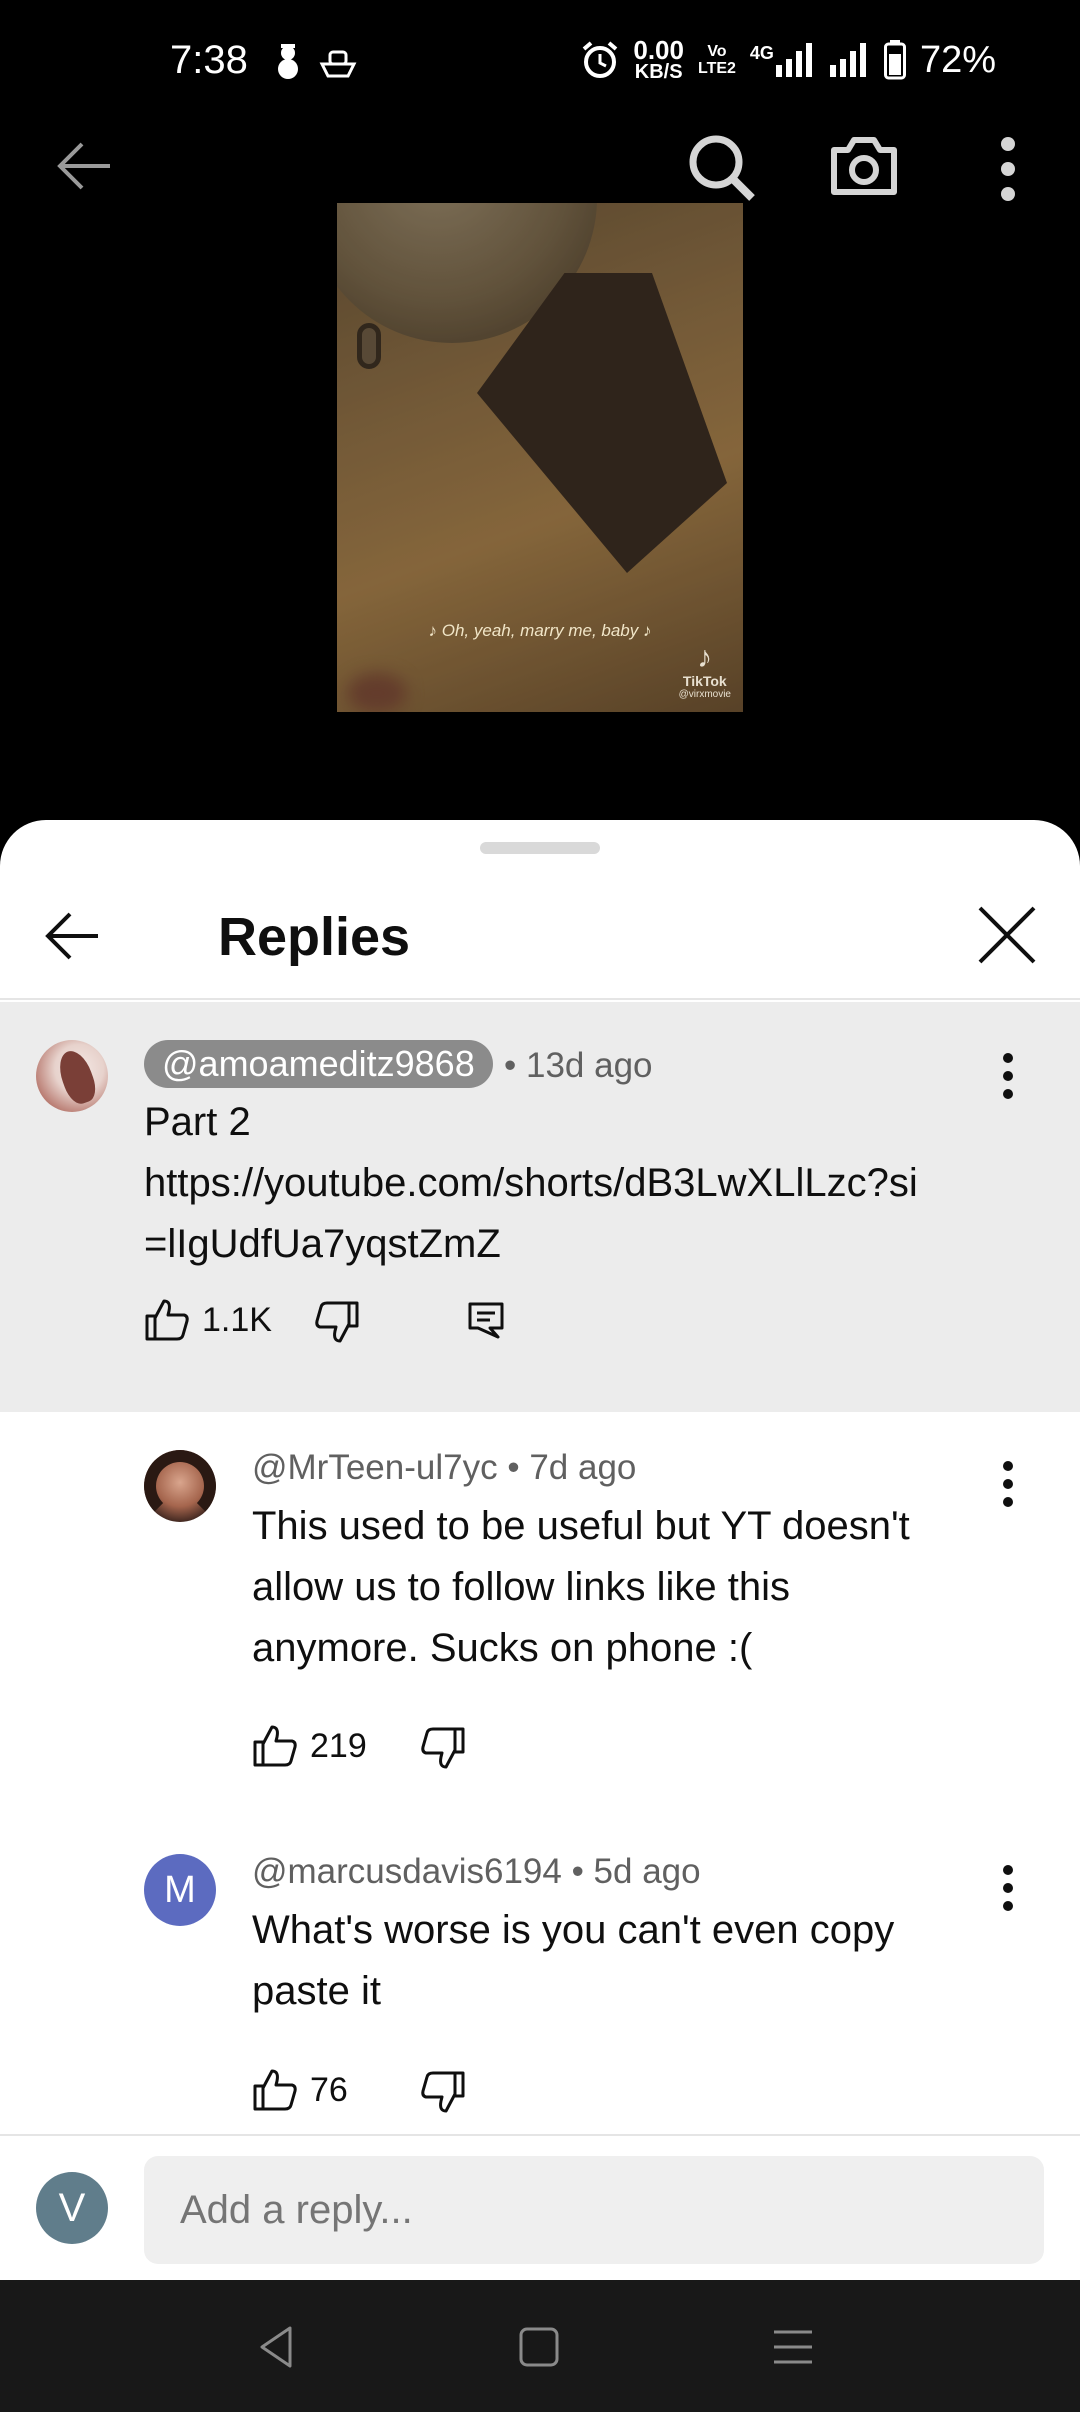 This screenshot has height=2412, width=1080. I want to click on comment-author-handle: @MrTeen-ul7yc, so click(375, 1467).